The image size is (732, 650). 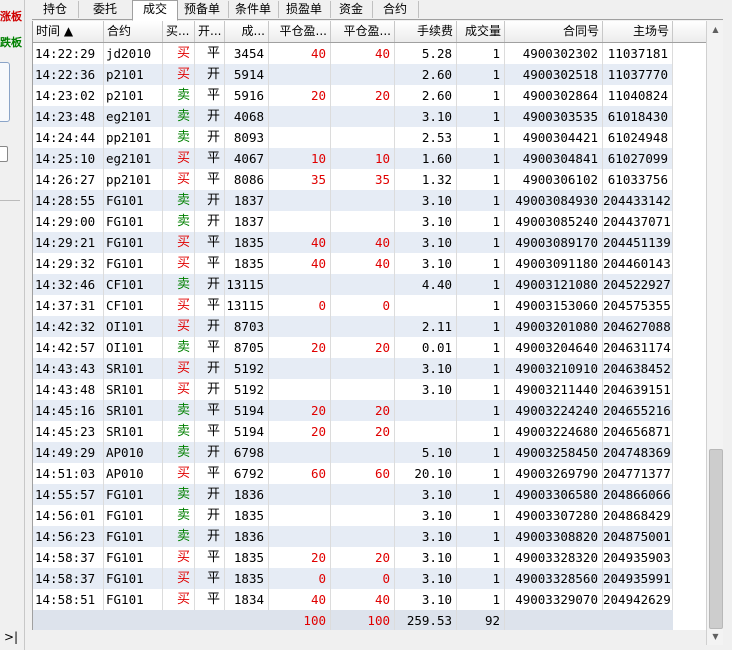 What do you see at coordinates (426, 179) in the screenshot?
I see `cell-fee: 1.32` at bounding box center [426, 179].